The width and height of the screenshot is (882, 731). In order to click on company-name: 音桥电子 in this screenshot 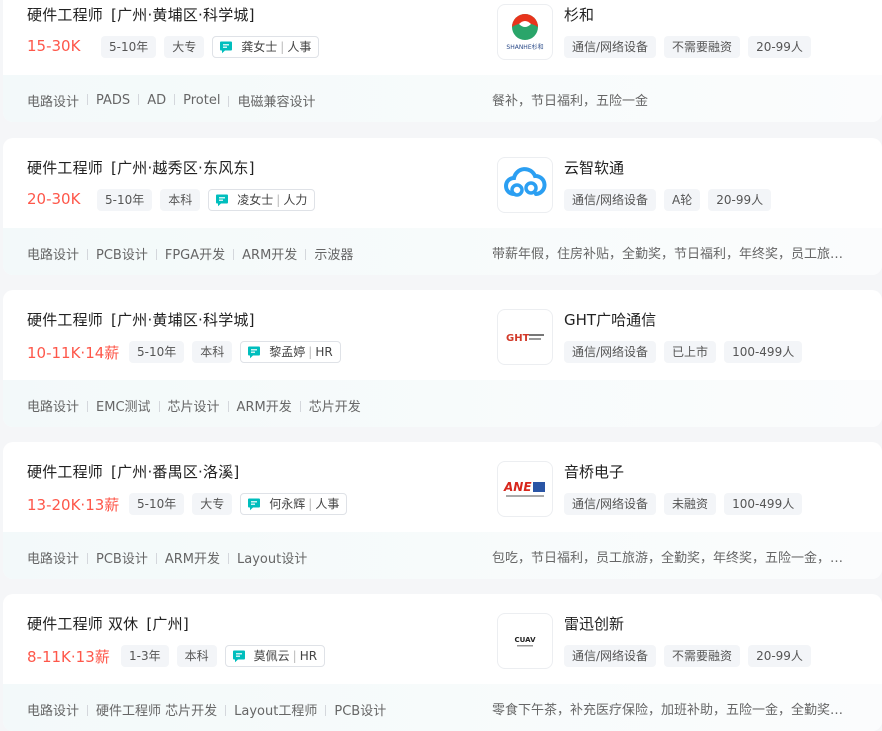, I will do `click(594, 471)`.